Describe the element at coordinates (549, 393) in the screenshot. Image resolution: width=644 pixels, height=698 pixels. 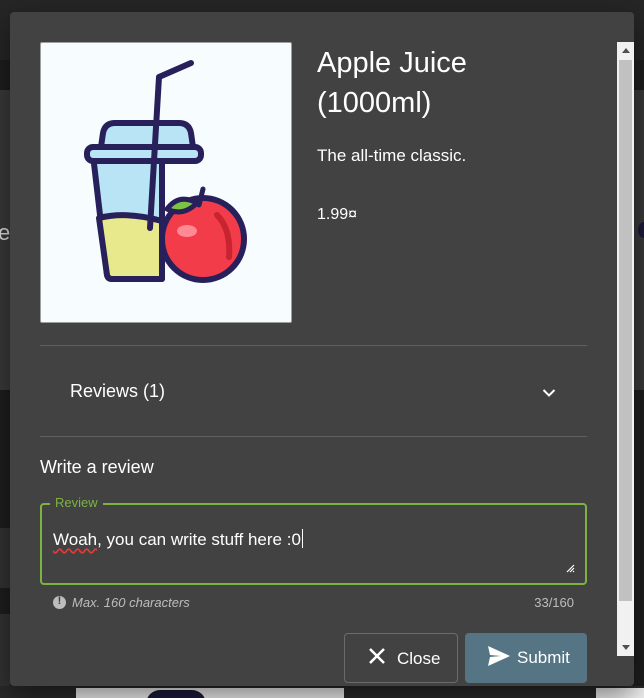
I see `chevron-down-icon` at that location.